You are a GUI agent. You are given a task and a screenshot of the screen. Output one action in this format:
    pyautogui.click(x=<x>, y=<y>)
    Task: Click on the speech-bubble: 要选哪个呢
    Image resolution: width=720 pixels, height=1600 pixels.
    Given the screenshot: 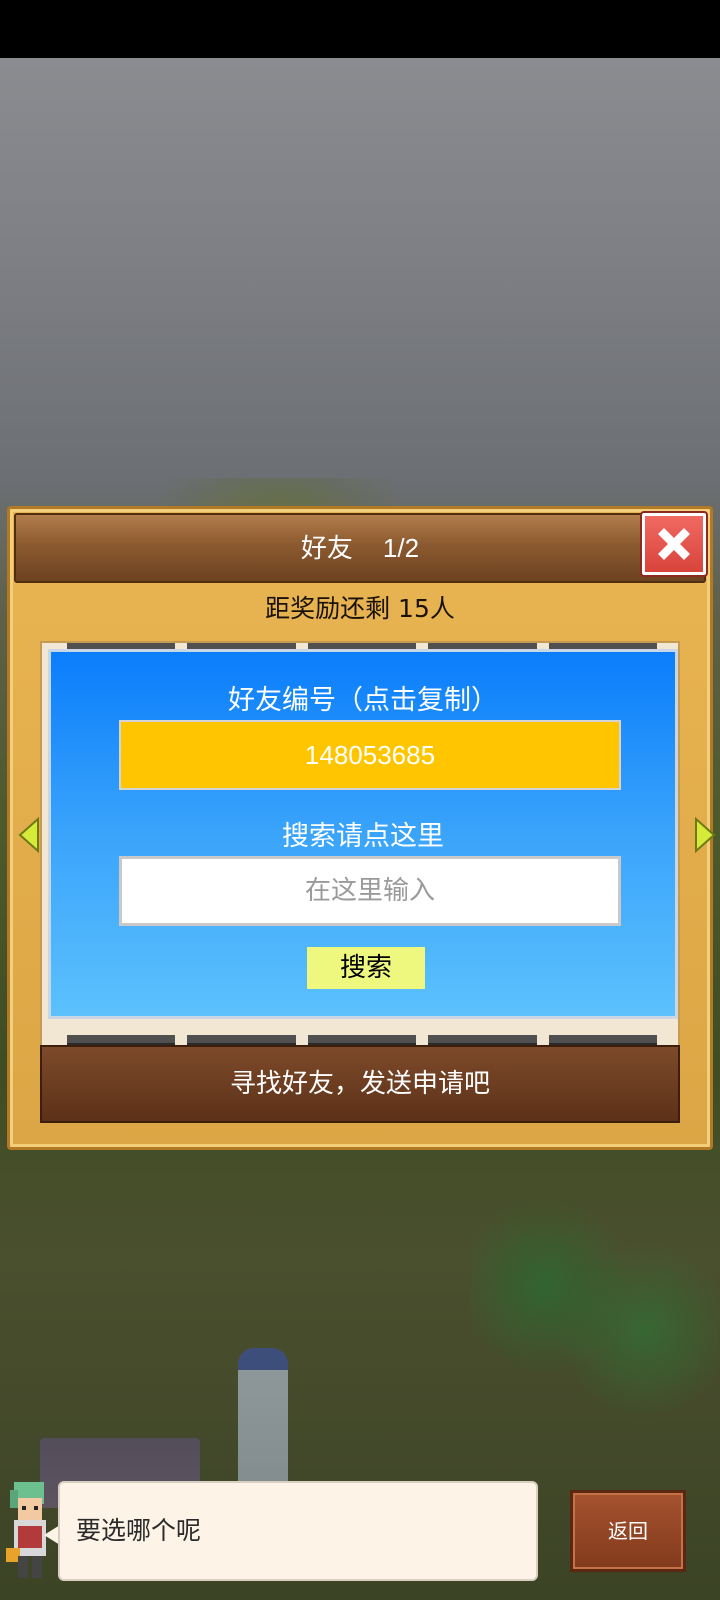 What is the action you would take?
    pyautogui.click(x=298, y=1531)
    